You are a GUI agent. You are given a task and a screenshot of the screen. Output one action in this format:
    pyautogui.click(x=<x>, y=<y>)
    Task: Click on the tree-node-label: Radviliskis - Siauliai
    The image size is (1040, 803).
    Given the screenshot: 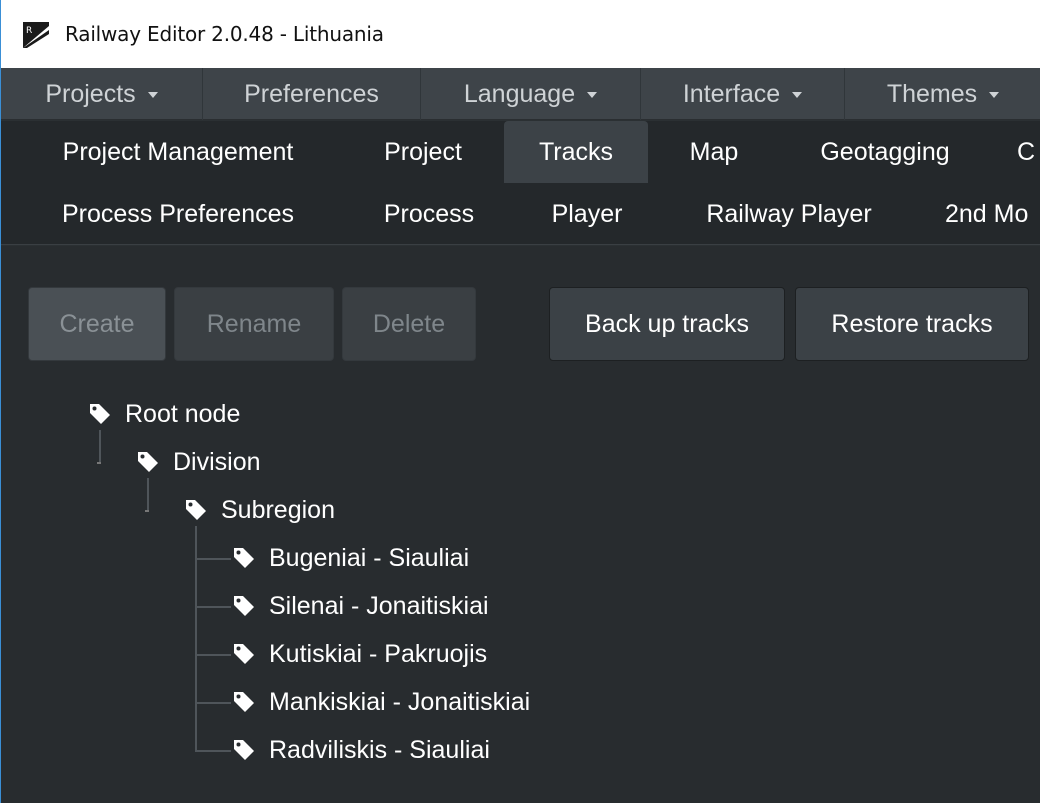 What is the action you would take?
    pyautogui.click(x=379, y=749)
    